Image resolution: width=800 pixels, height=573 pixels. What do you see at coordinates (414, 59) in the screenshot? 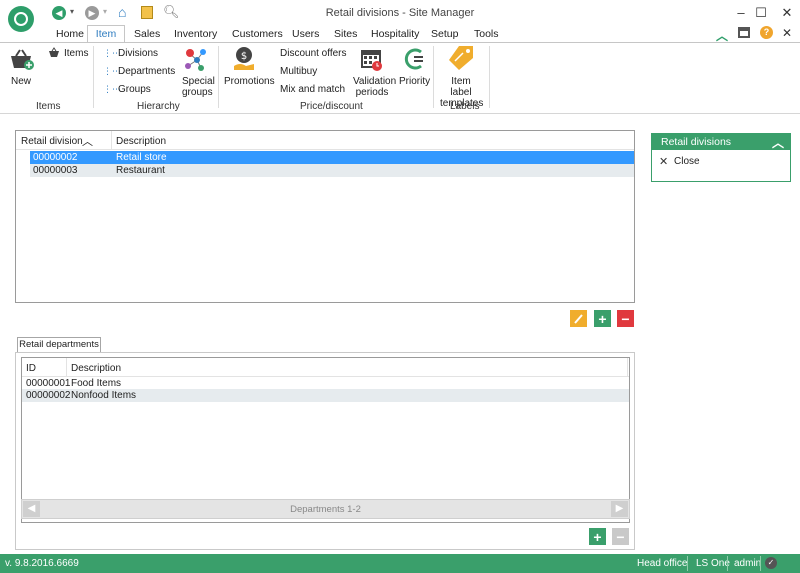
I see `priority-icon` at bounding box center [414, 59].